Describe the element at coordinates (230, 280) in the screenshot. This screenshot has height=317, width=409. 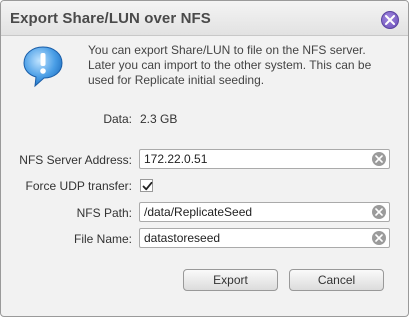
I see `export-button: Export` at that location.